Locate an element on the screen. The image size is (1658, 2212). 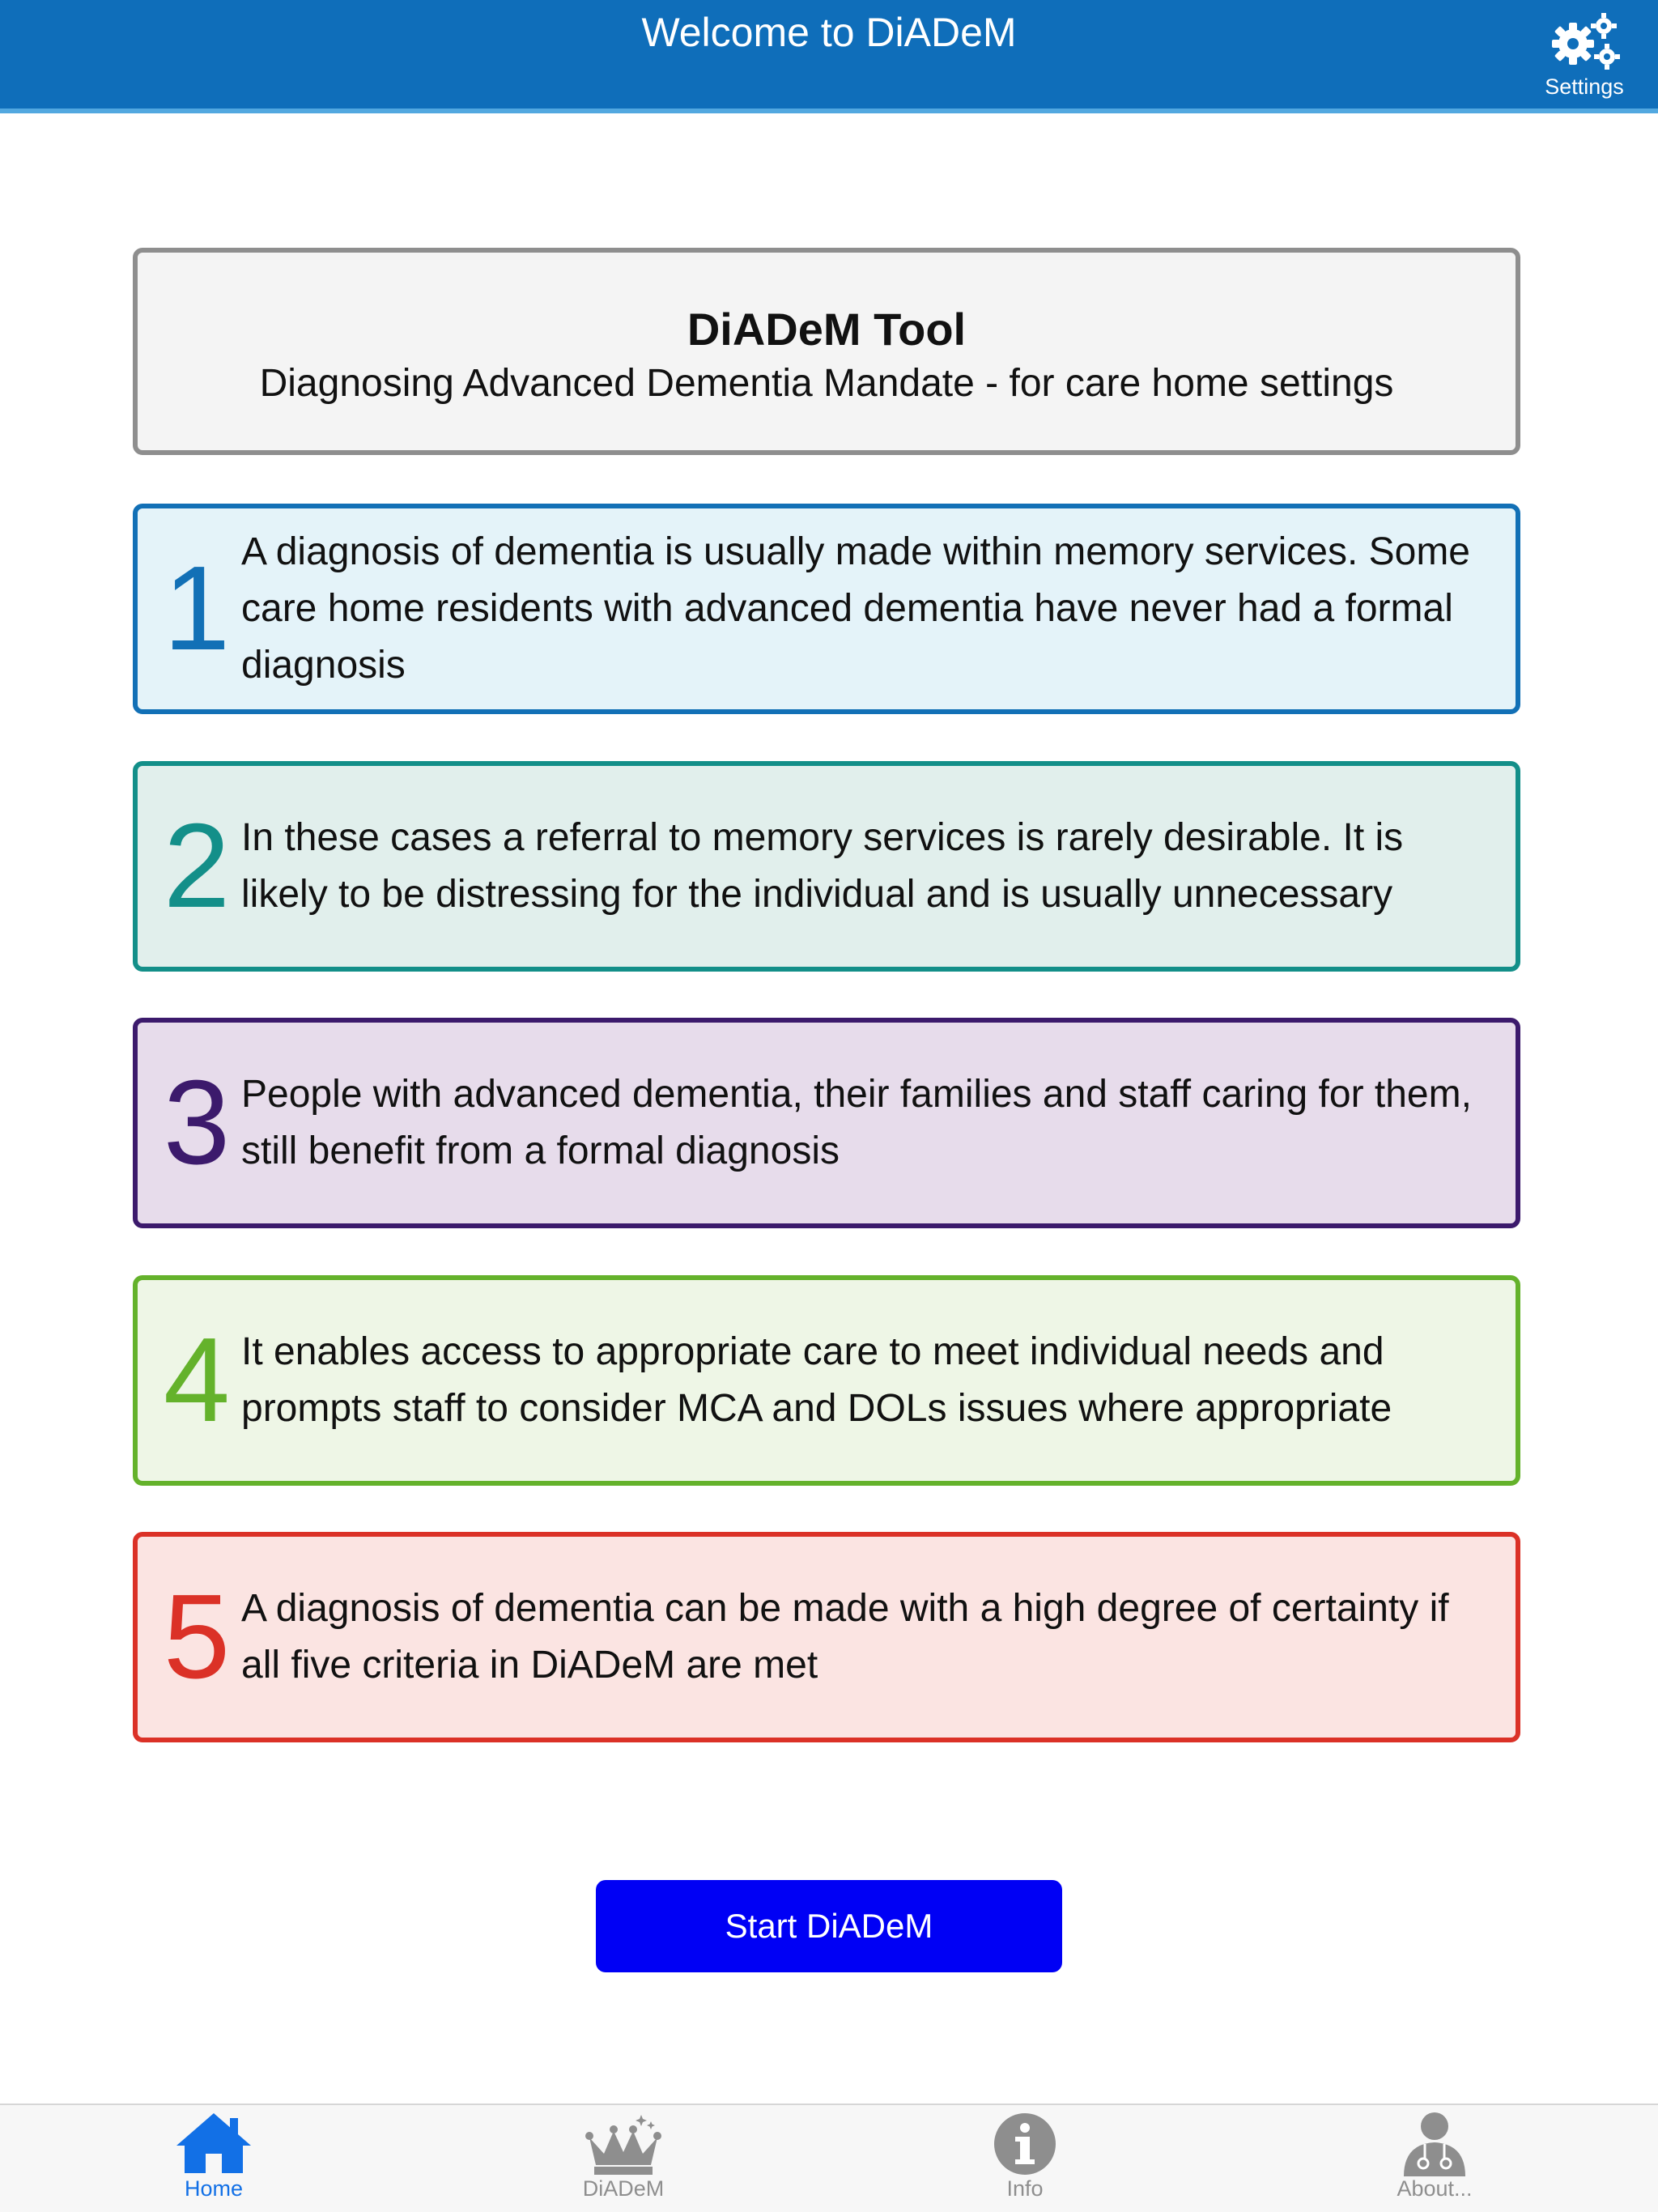
info-icon is located at coordinates (1025, 2144).